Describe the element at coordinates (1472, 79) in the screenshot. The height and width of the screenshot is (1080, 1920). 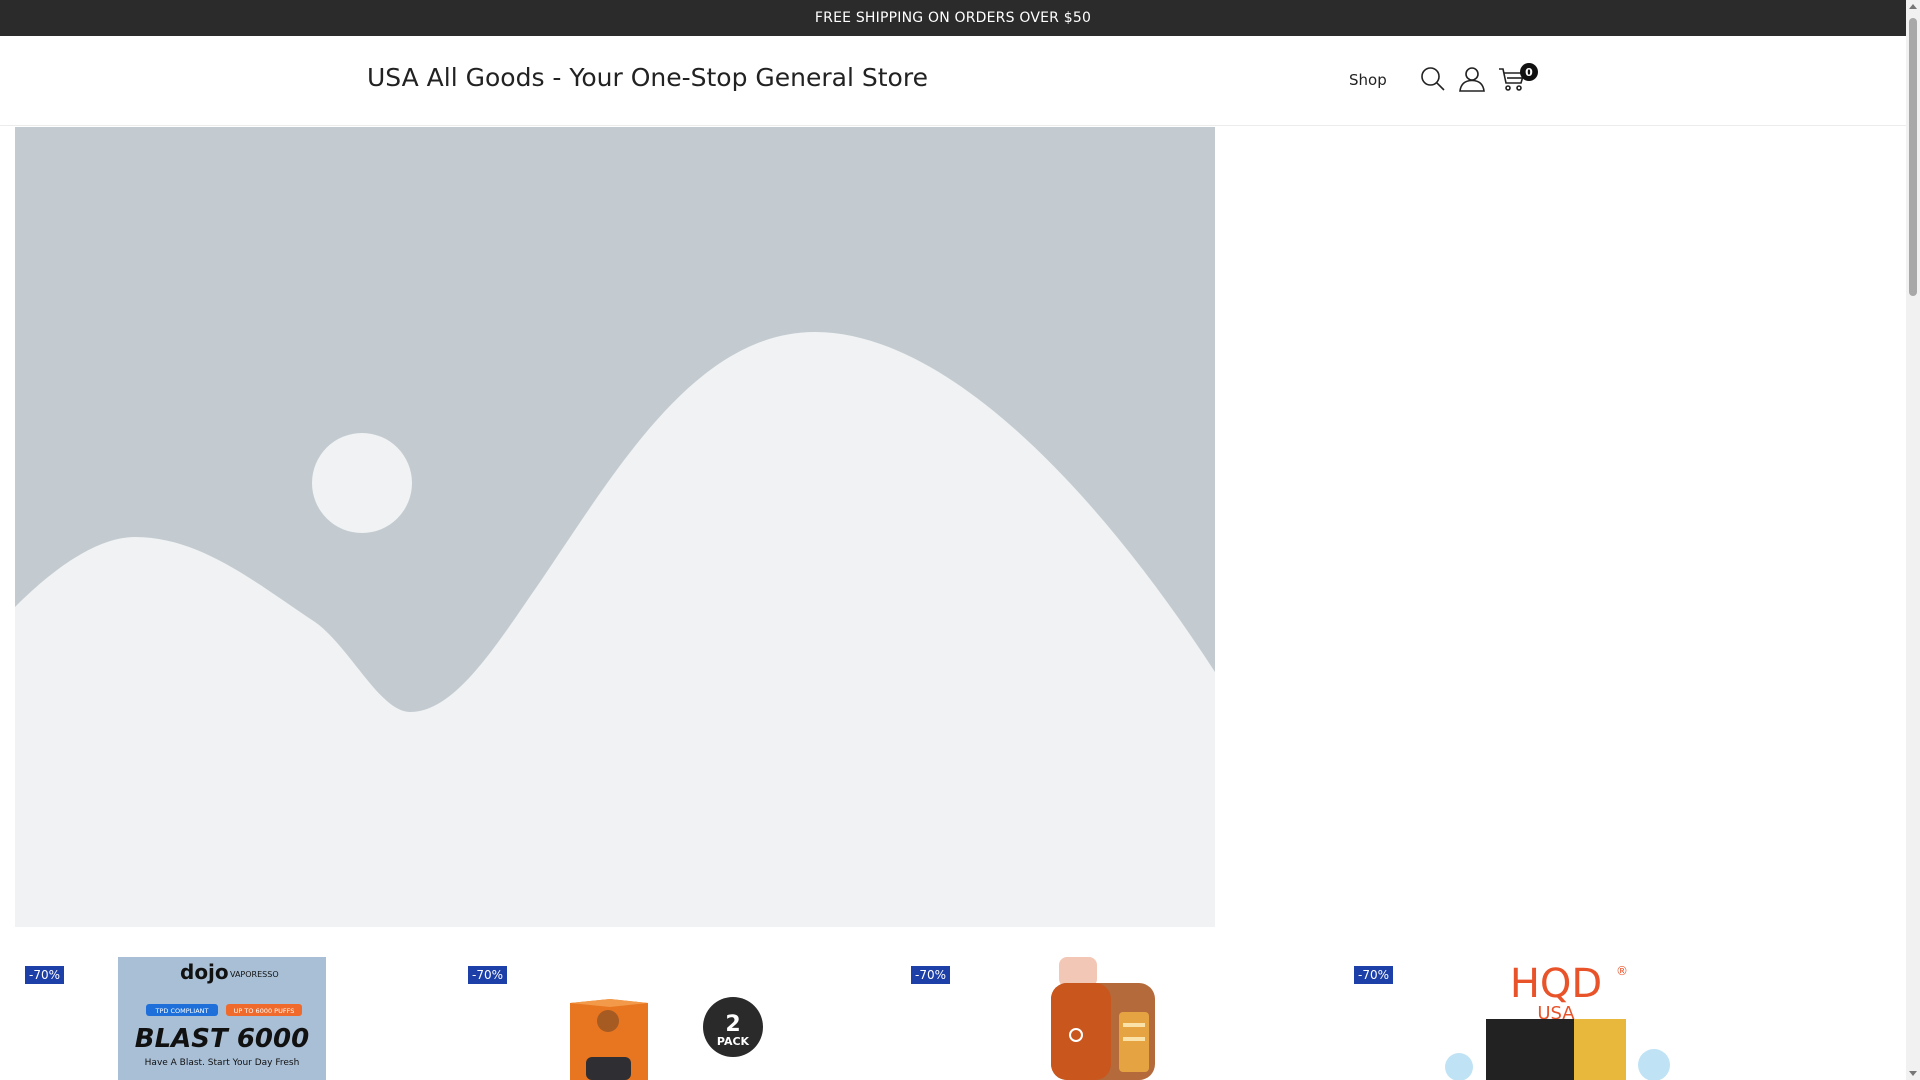
I see `user-icon` at that location.